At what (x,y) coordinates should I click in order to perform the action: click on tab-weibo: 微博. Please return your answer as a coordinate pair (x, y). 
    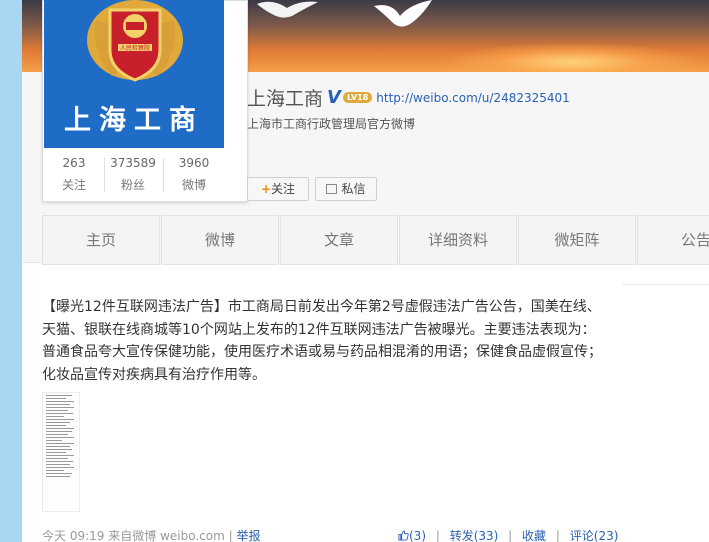
    Looking at the image, I should click on (220, 240).